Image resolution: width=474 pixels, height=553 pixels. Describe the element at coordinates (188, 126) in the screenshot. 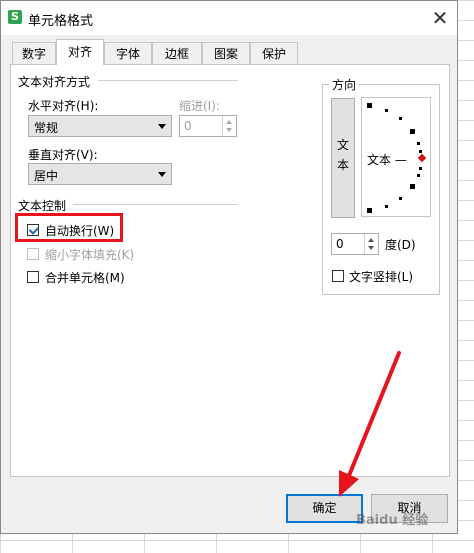

I see `indent-value: 0` at that location.